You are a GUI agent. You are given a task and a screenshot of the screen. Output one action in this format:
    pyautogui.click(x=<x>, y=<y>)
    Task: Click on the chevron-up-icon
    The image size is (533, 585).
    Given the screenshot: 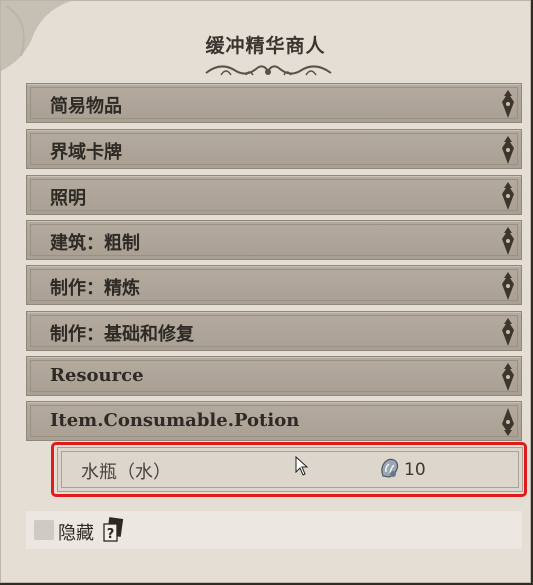 What is the action you would take?
    pyautogui.click(x=508, y=422)
    